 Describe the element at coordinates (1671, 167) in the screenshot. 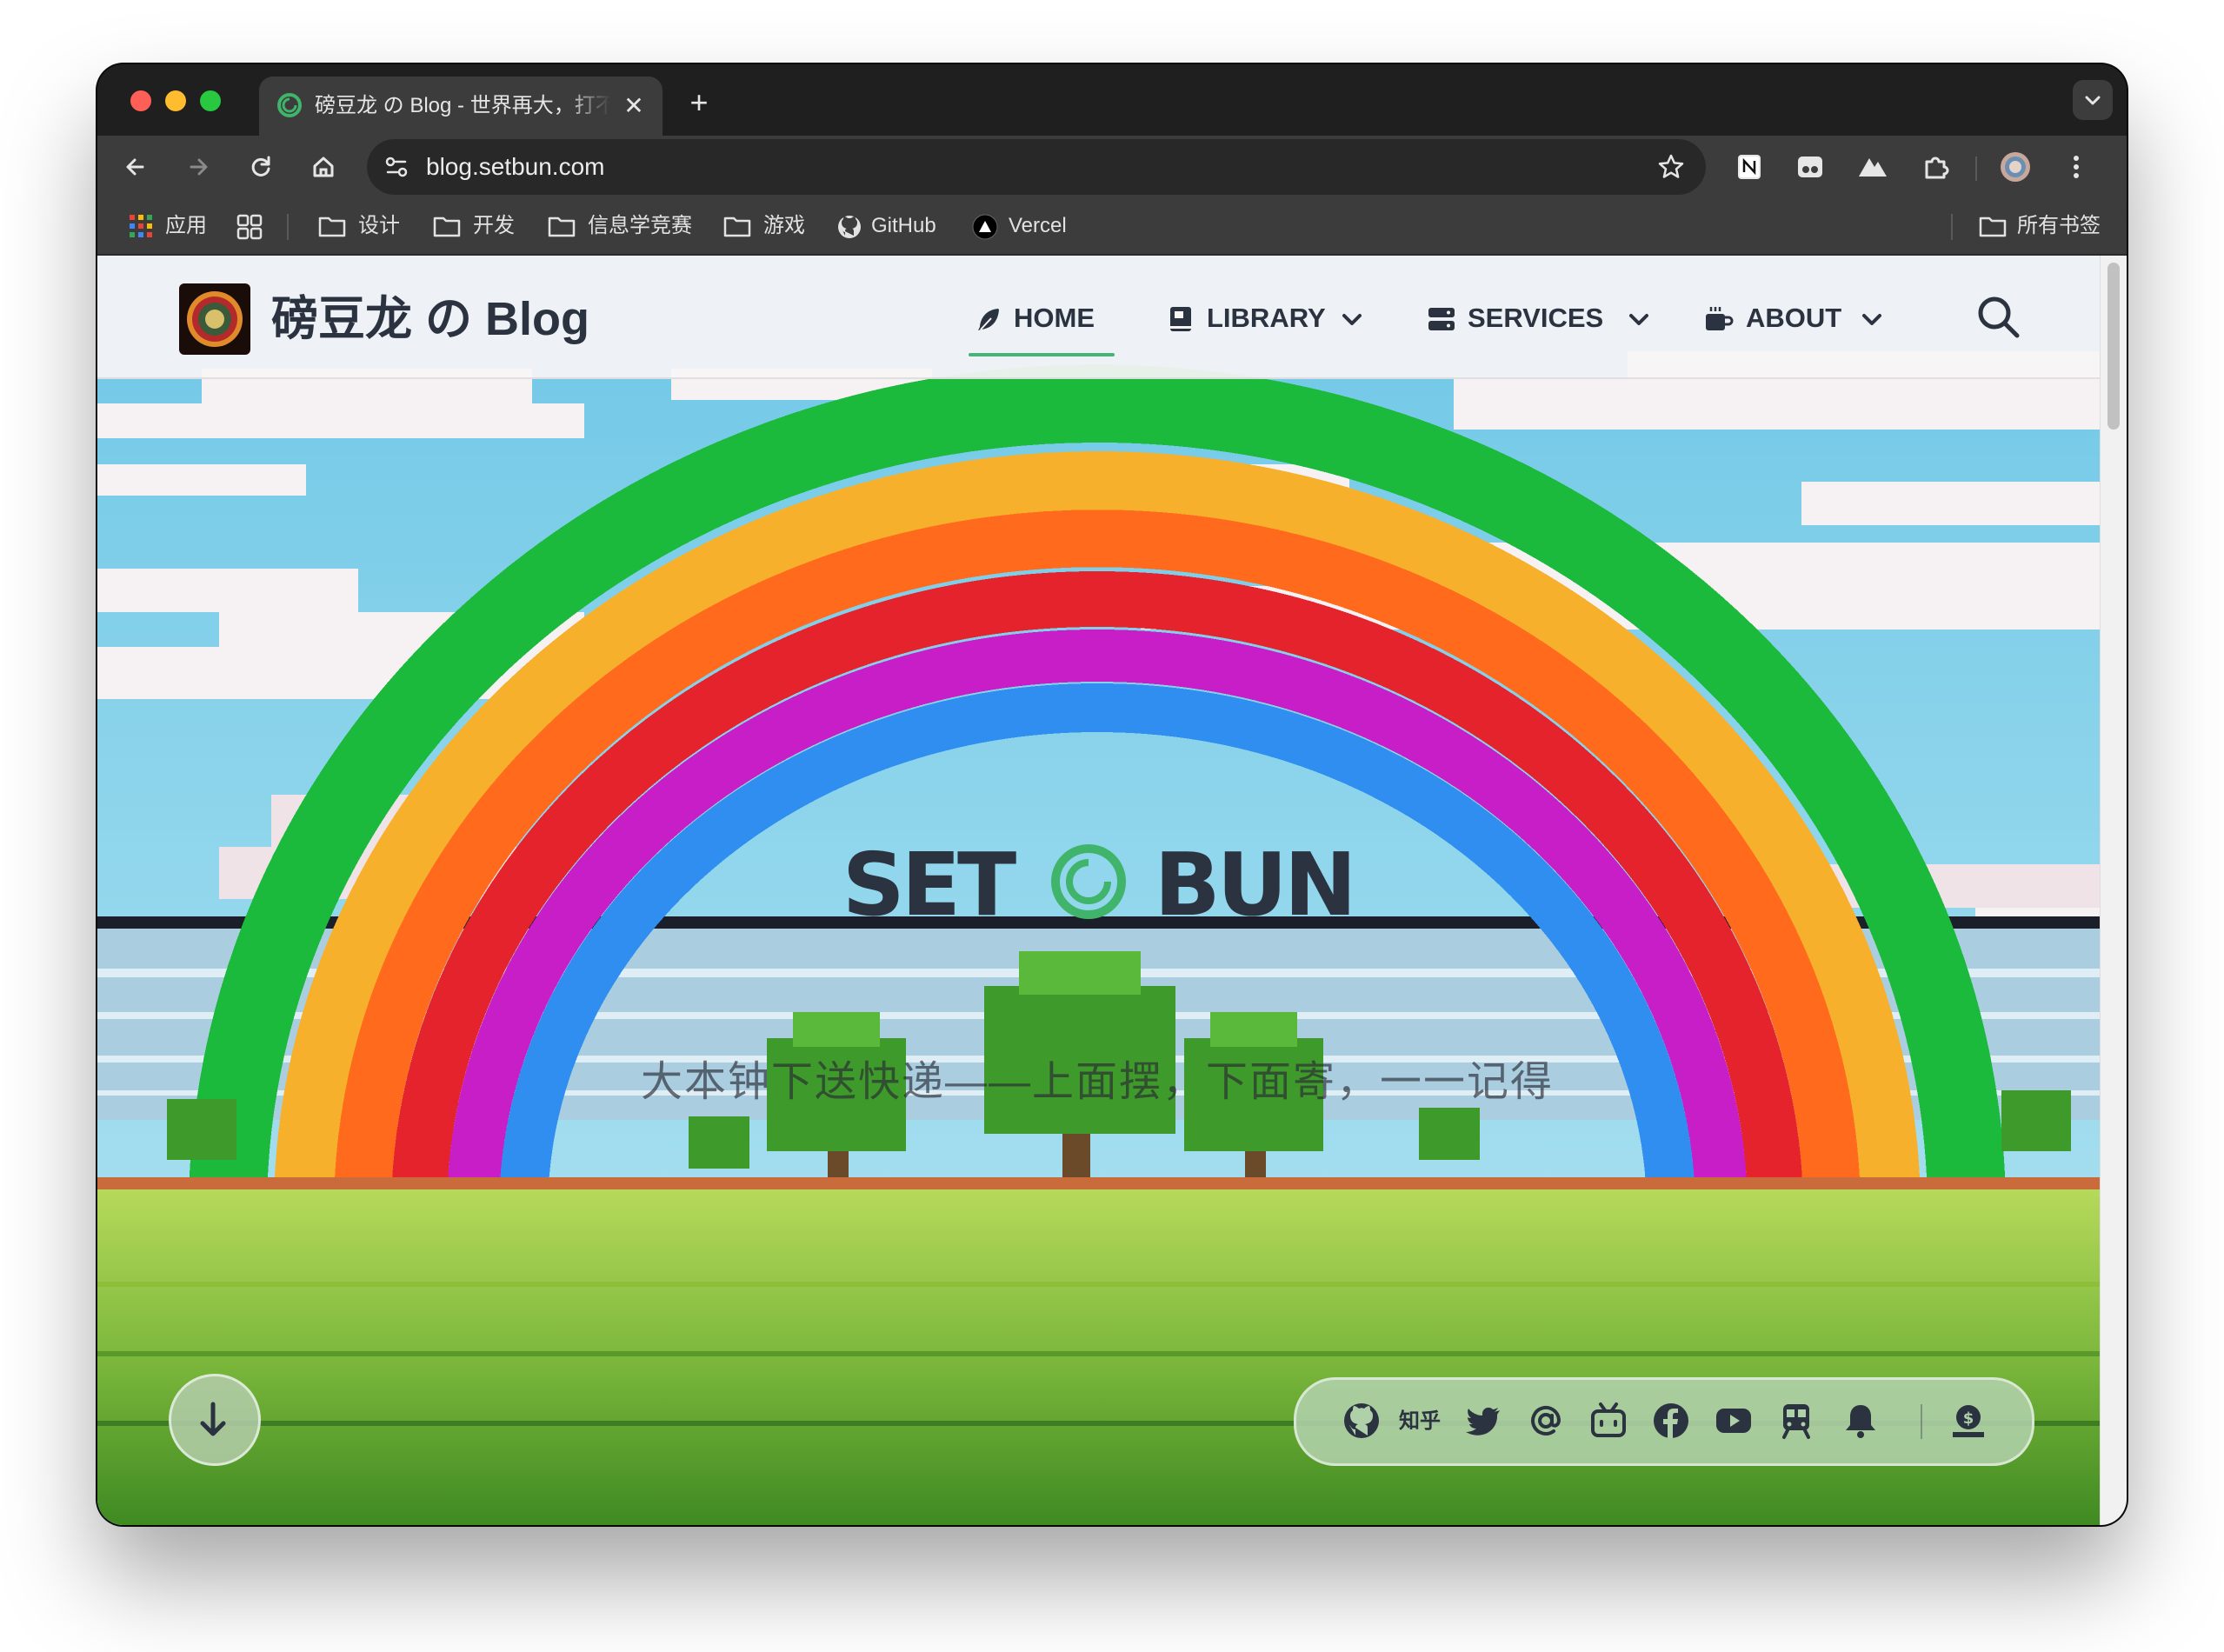

I see `bookmark-star-icon` at that location.